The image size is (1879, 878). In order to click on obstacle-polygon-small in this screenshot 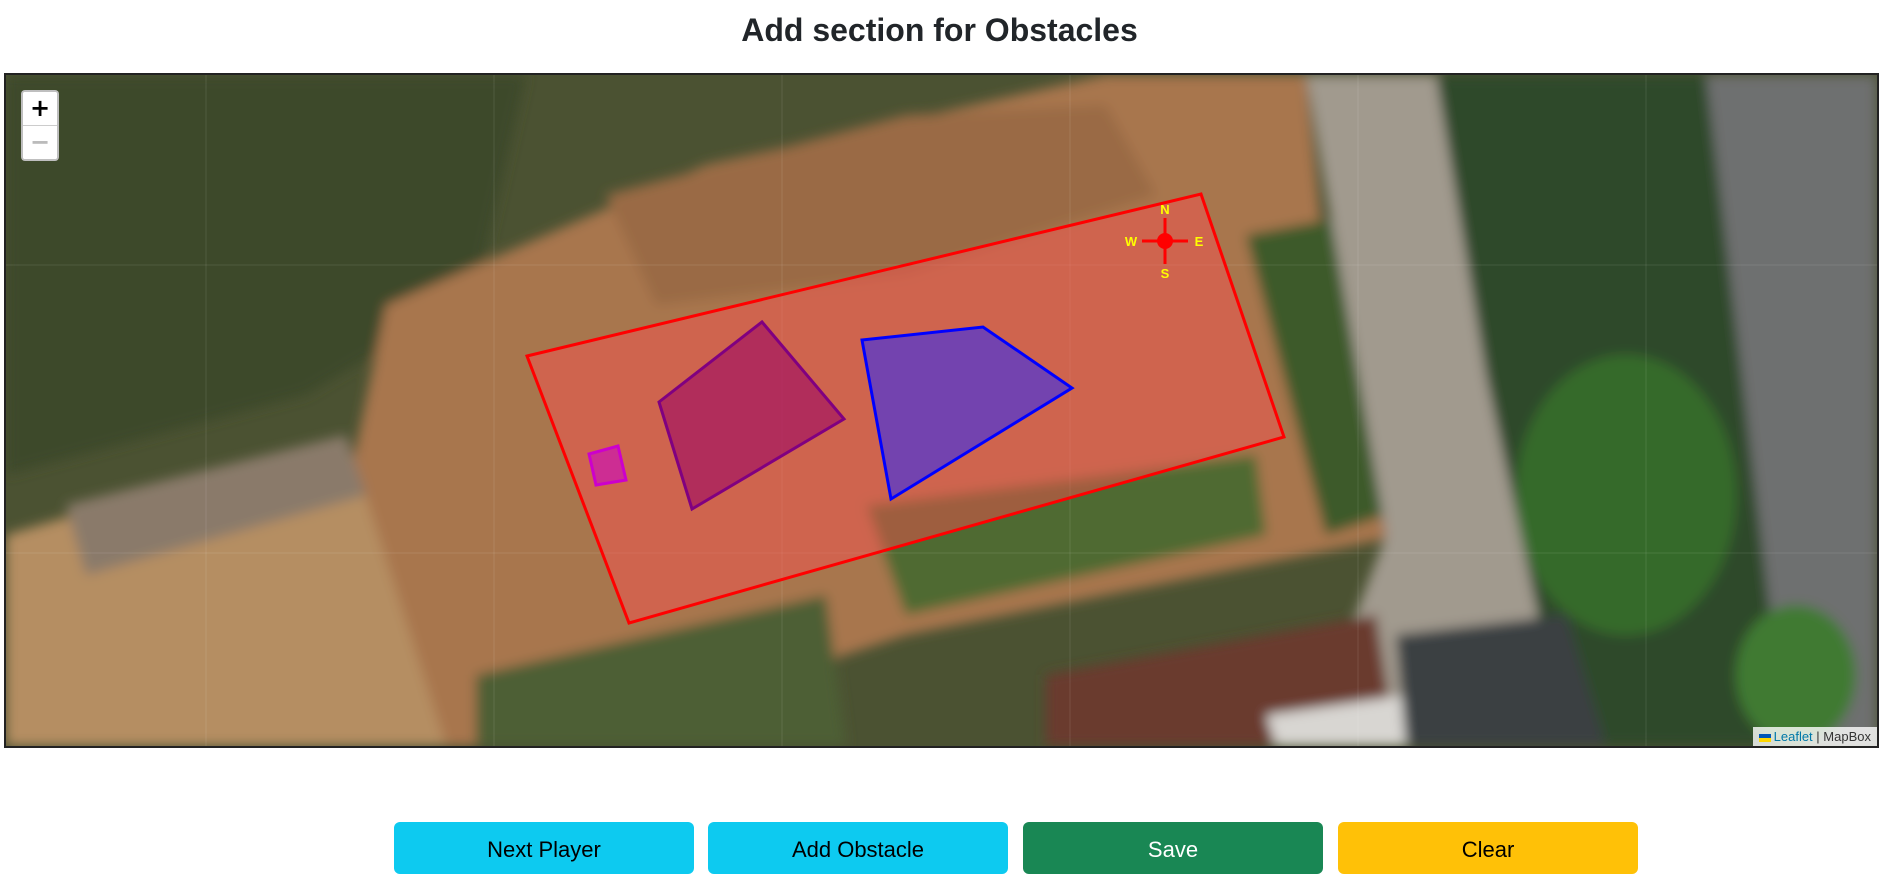, I will do `click(607, 465)`.